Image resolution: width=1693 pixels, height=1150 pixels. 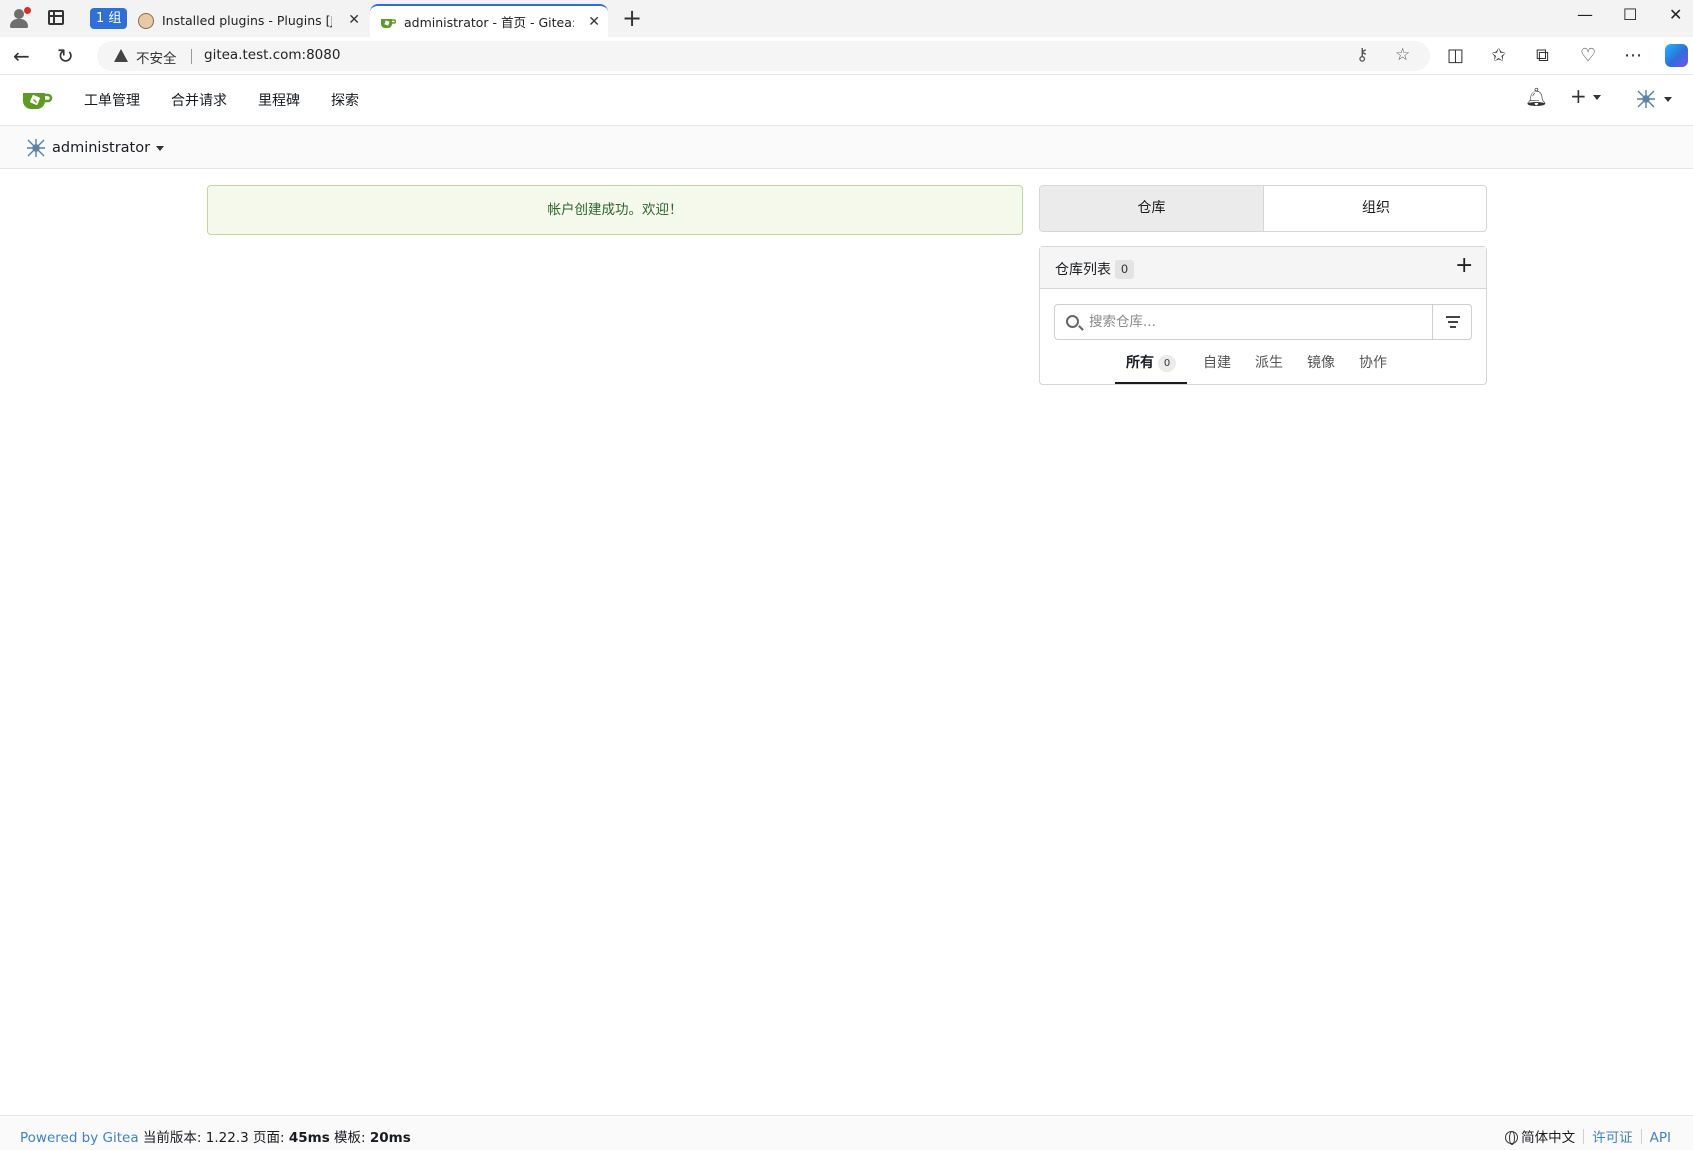 What do you see at coordinates (1124, 269) in the screenshot?
I see `repo-count-badge: 0` at bounding box center [1124, 269].